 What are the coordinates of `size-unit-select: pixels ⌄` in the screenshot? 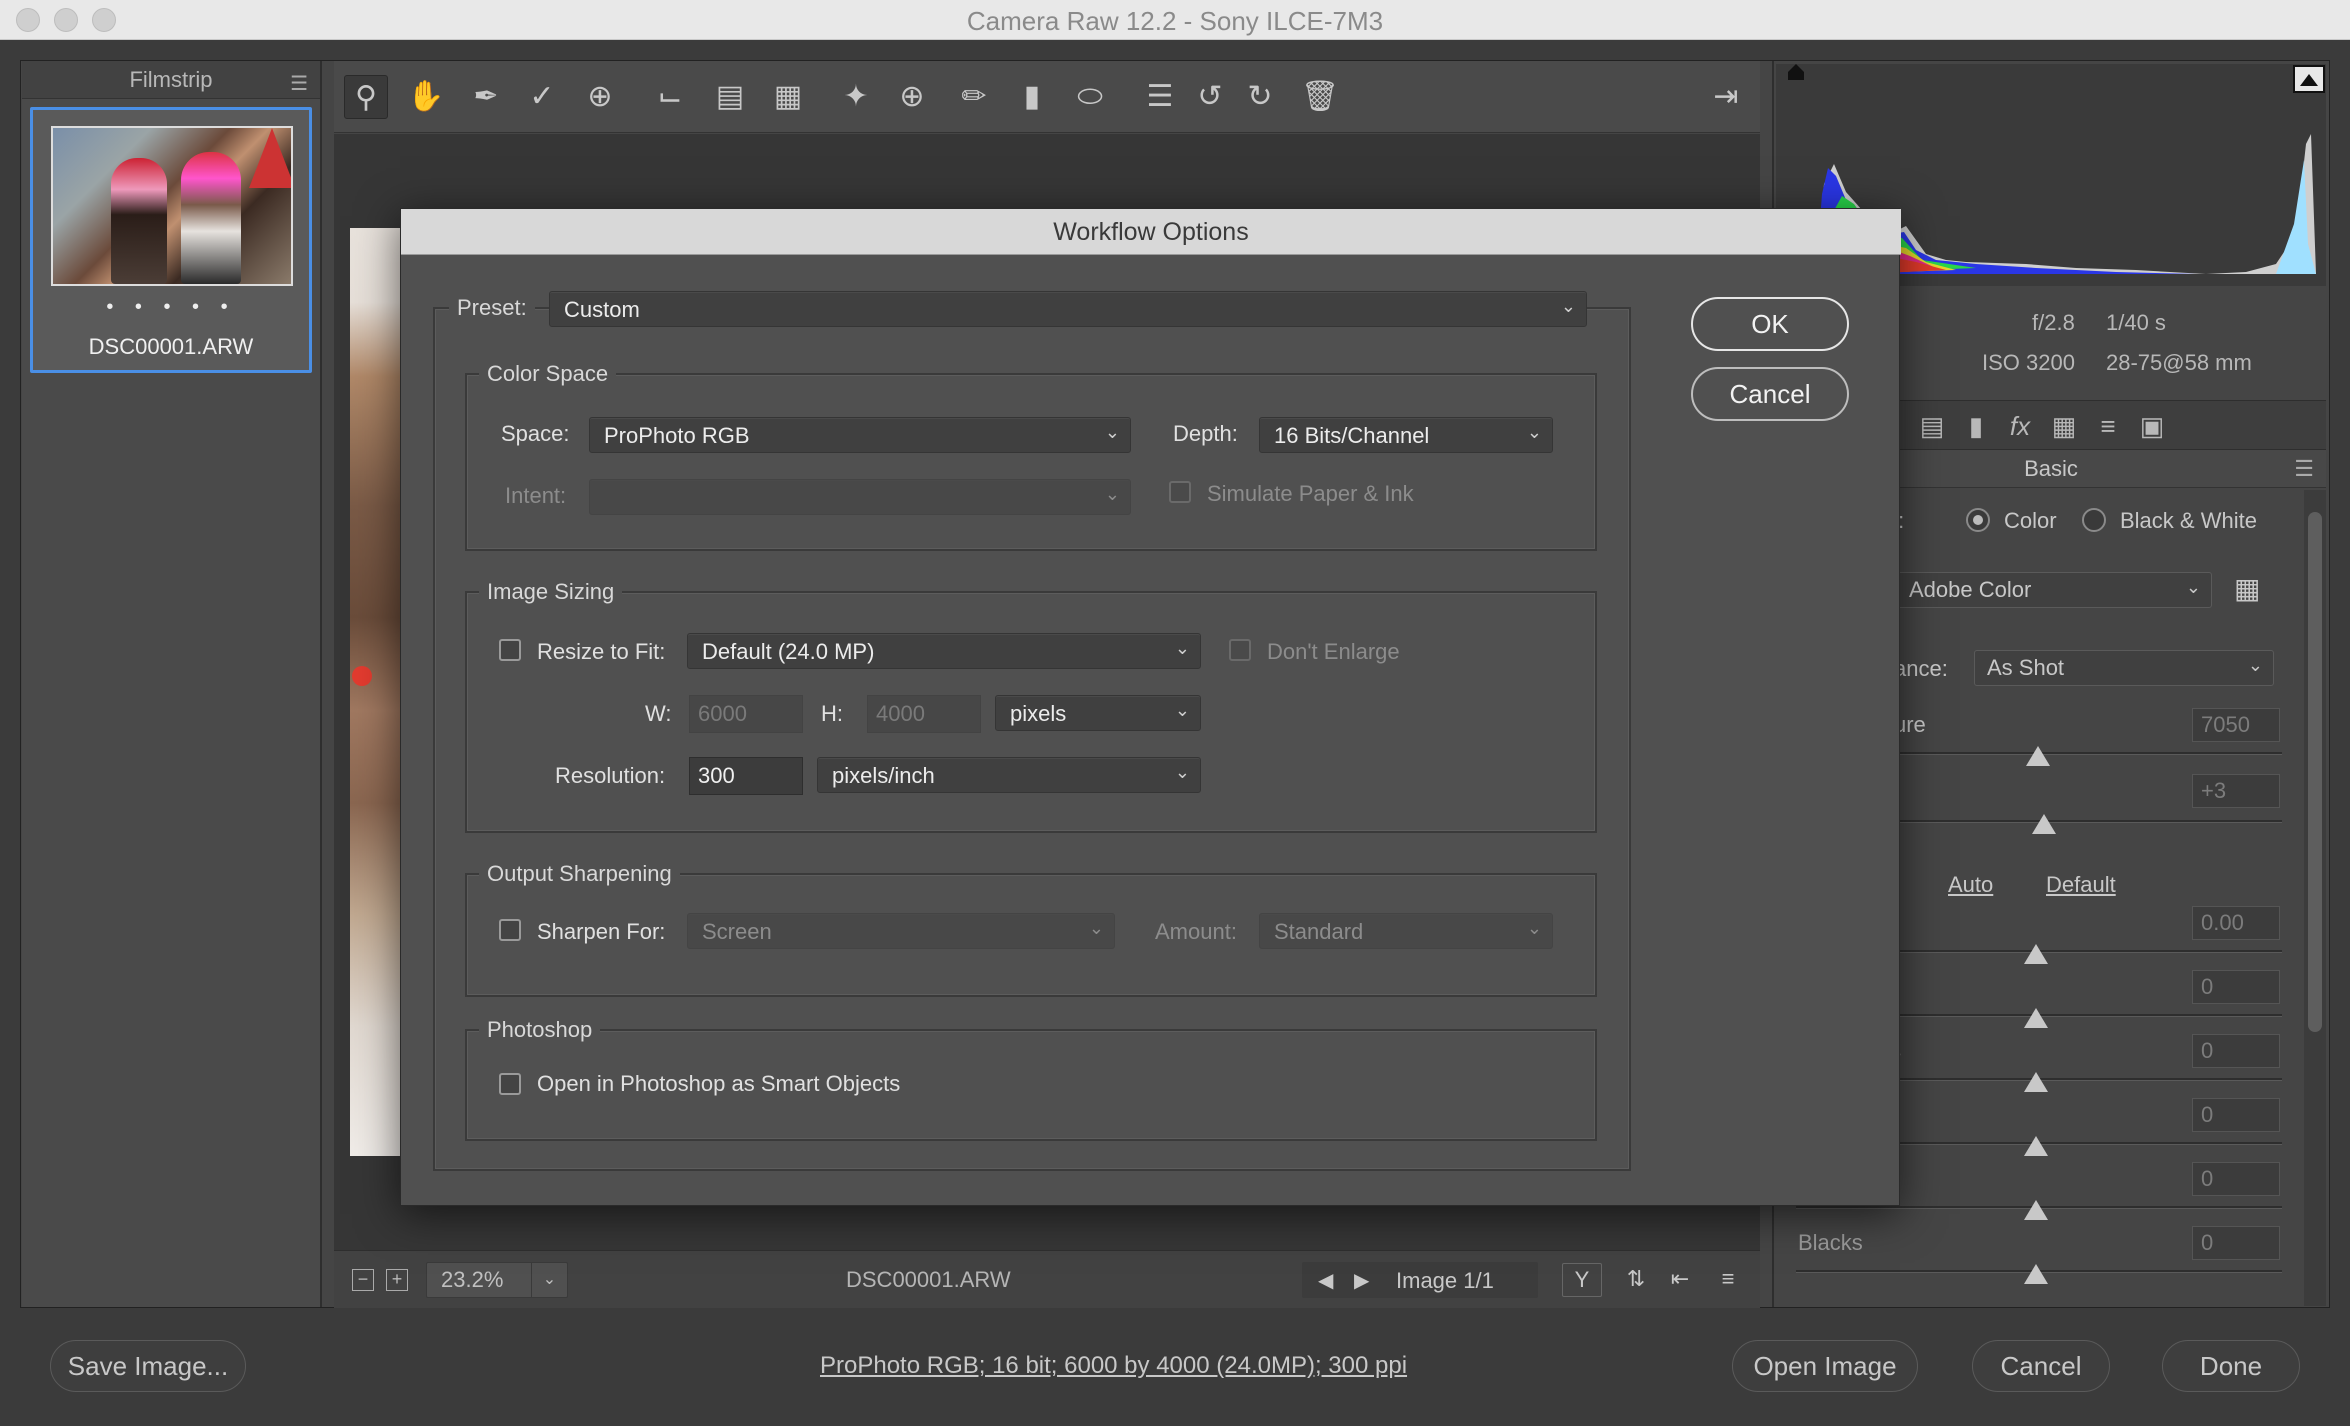 It's located at (1098, 713).